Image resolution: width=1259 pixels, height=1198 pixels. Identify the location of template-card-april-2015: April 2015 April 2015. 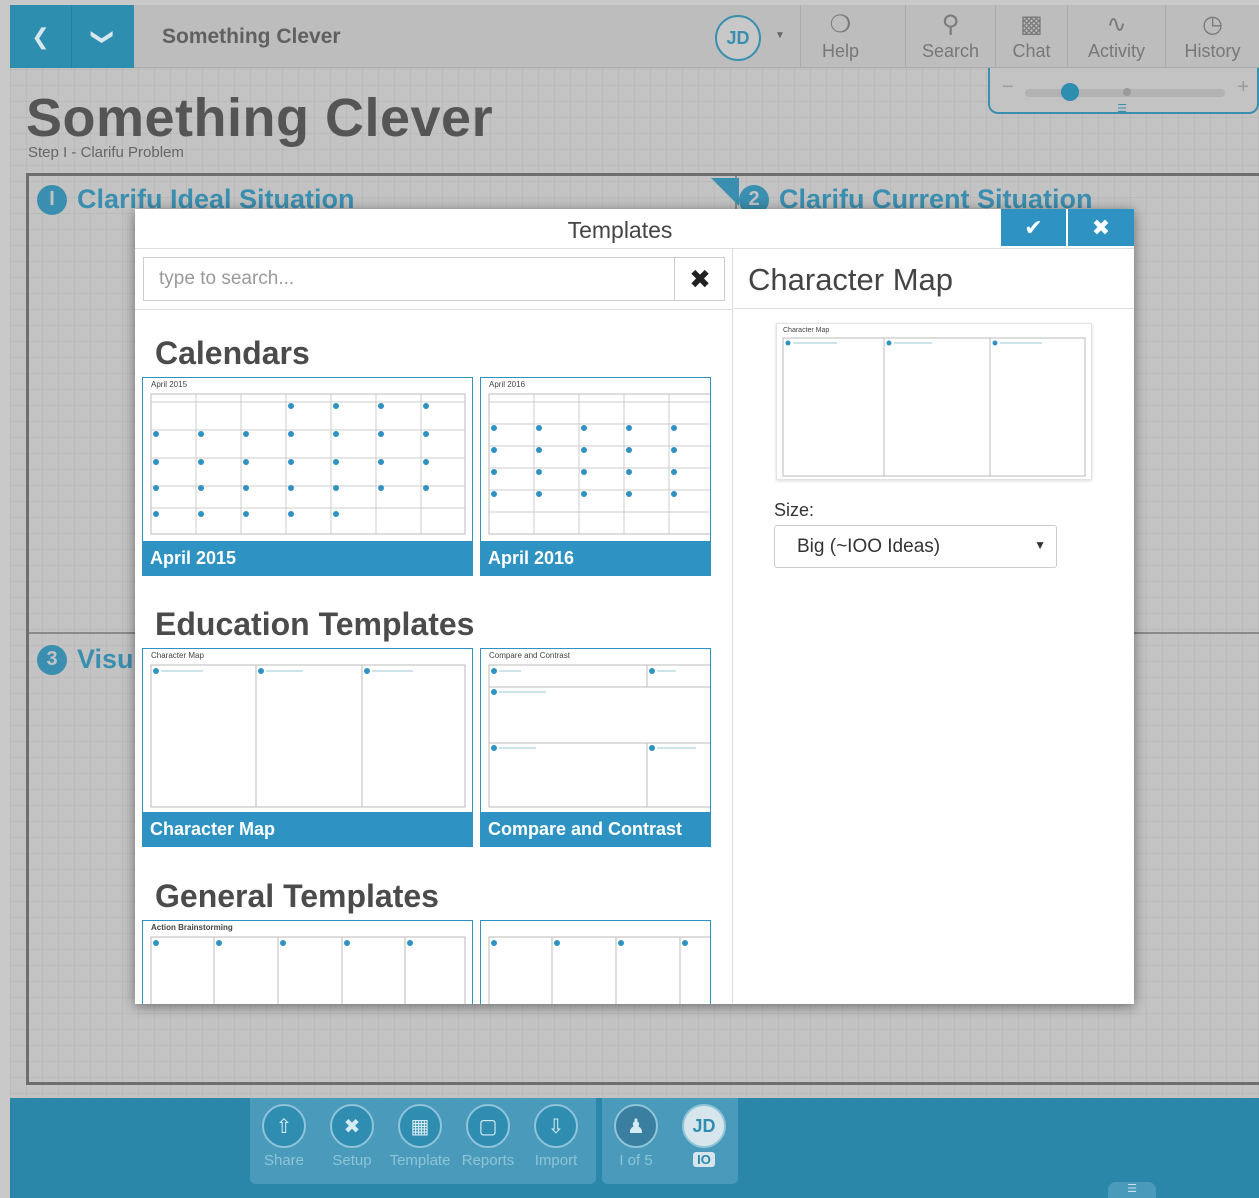
(307, 476).